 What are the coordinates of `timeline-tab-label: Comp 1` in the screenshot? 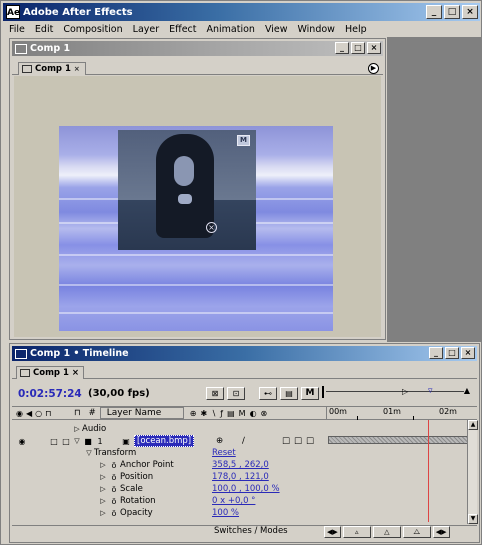 It's located at (51, 373).